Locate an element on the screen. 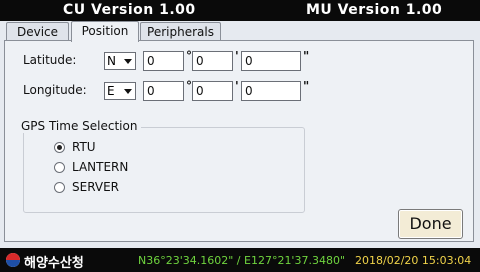 The width and height of the screenshot is (480, 272). tab-position: Position is located at coordinates (105, 31).